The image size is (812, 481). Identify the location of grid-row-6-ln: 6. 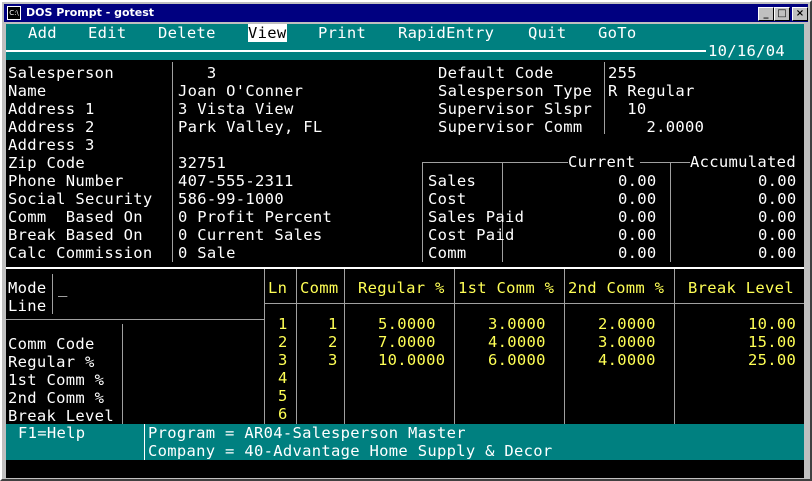
(283, 414).